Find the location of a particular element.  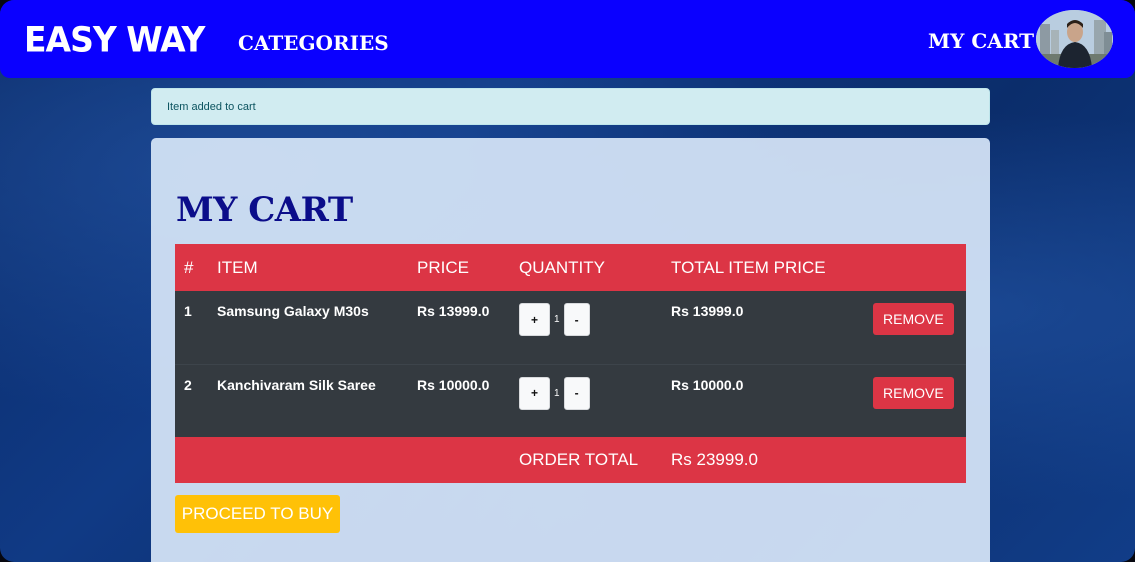

order-total-label: ORDER TOTAL is located at coordinates (579, 459).